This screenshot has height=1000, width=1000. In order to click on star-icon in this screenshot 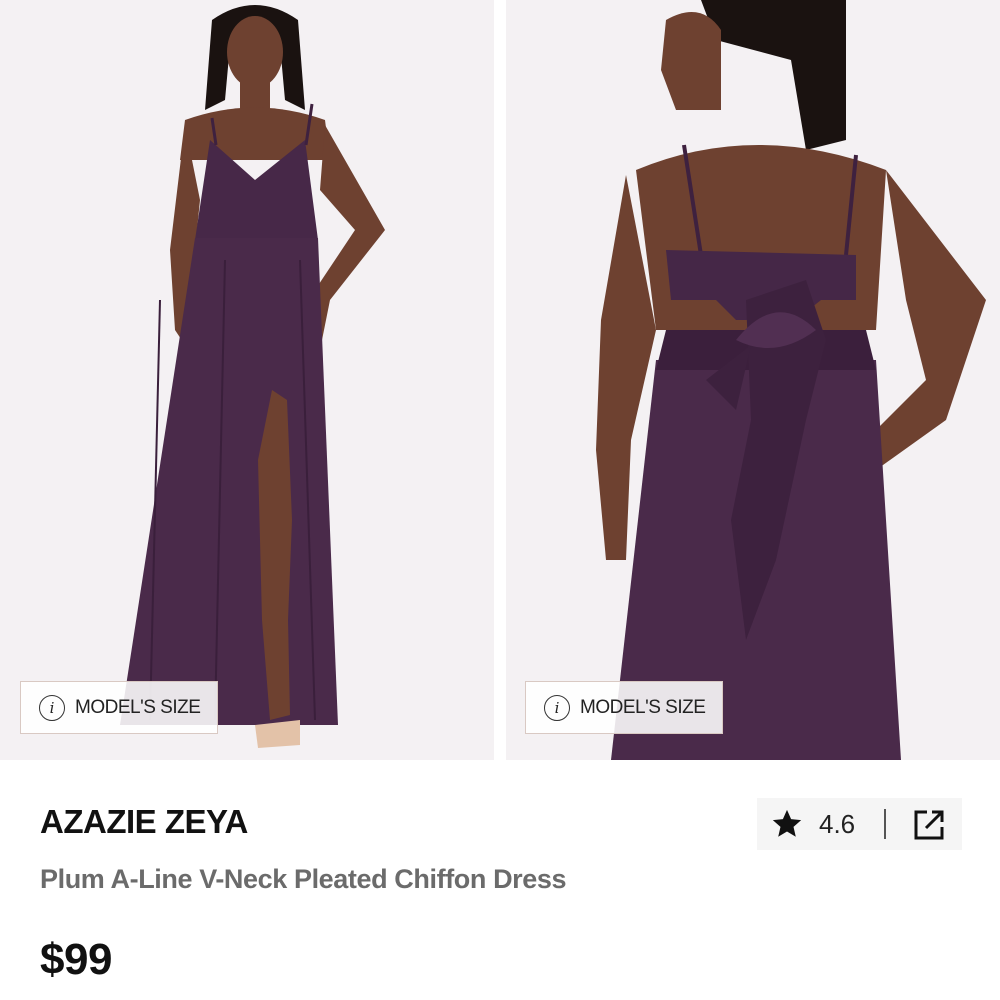, I will do `click(787, 823)`.